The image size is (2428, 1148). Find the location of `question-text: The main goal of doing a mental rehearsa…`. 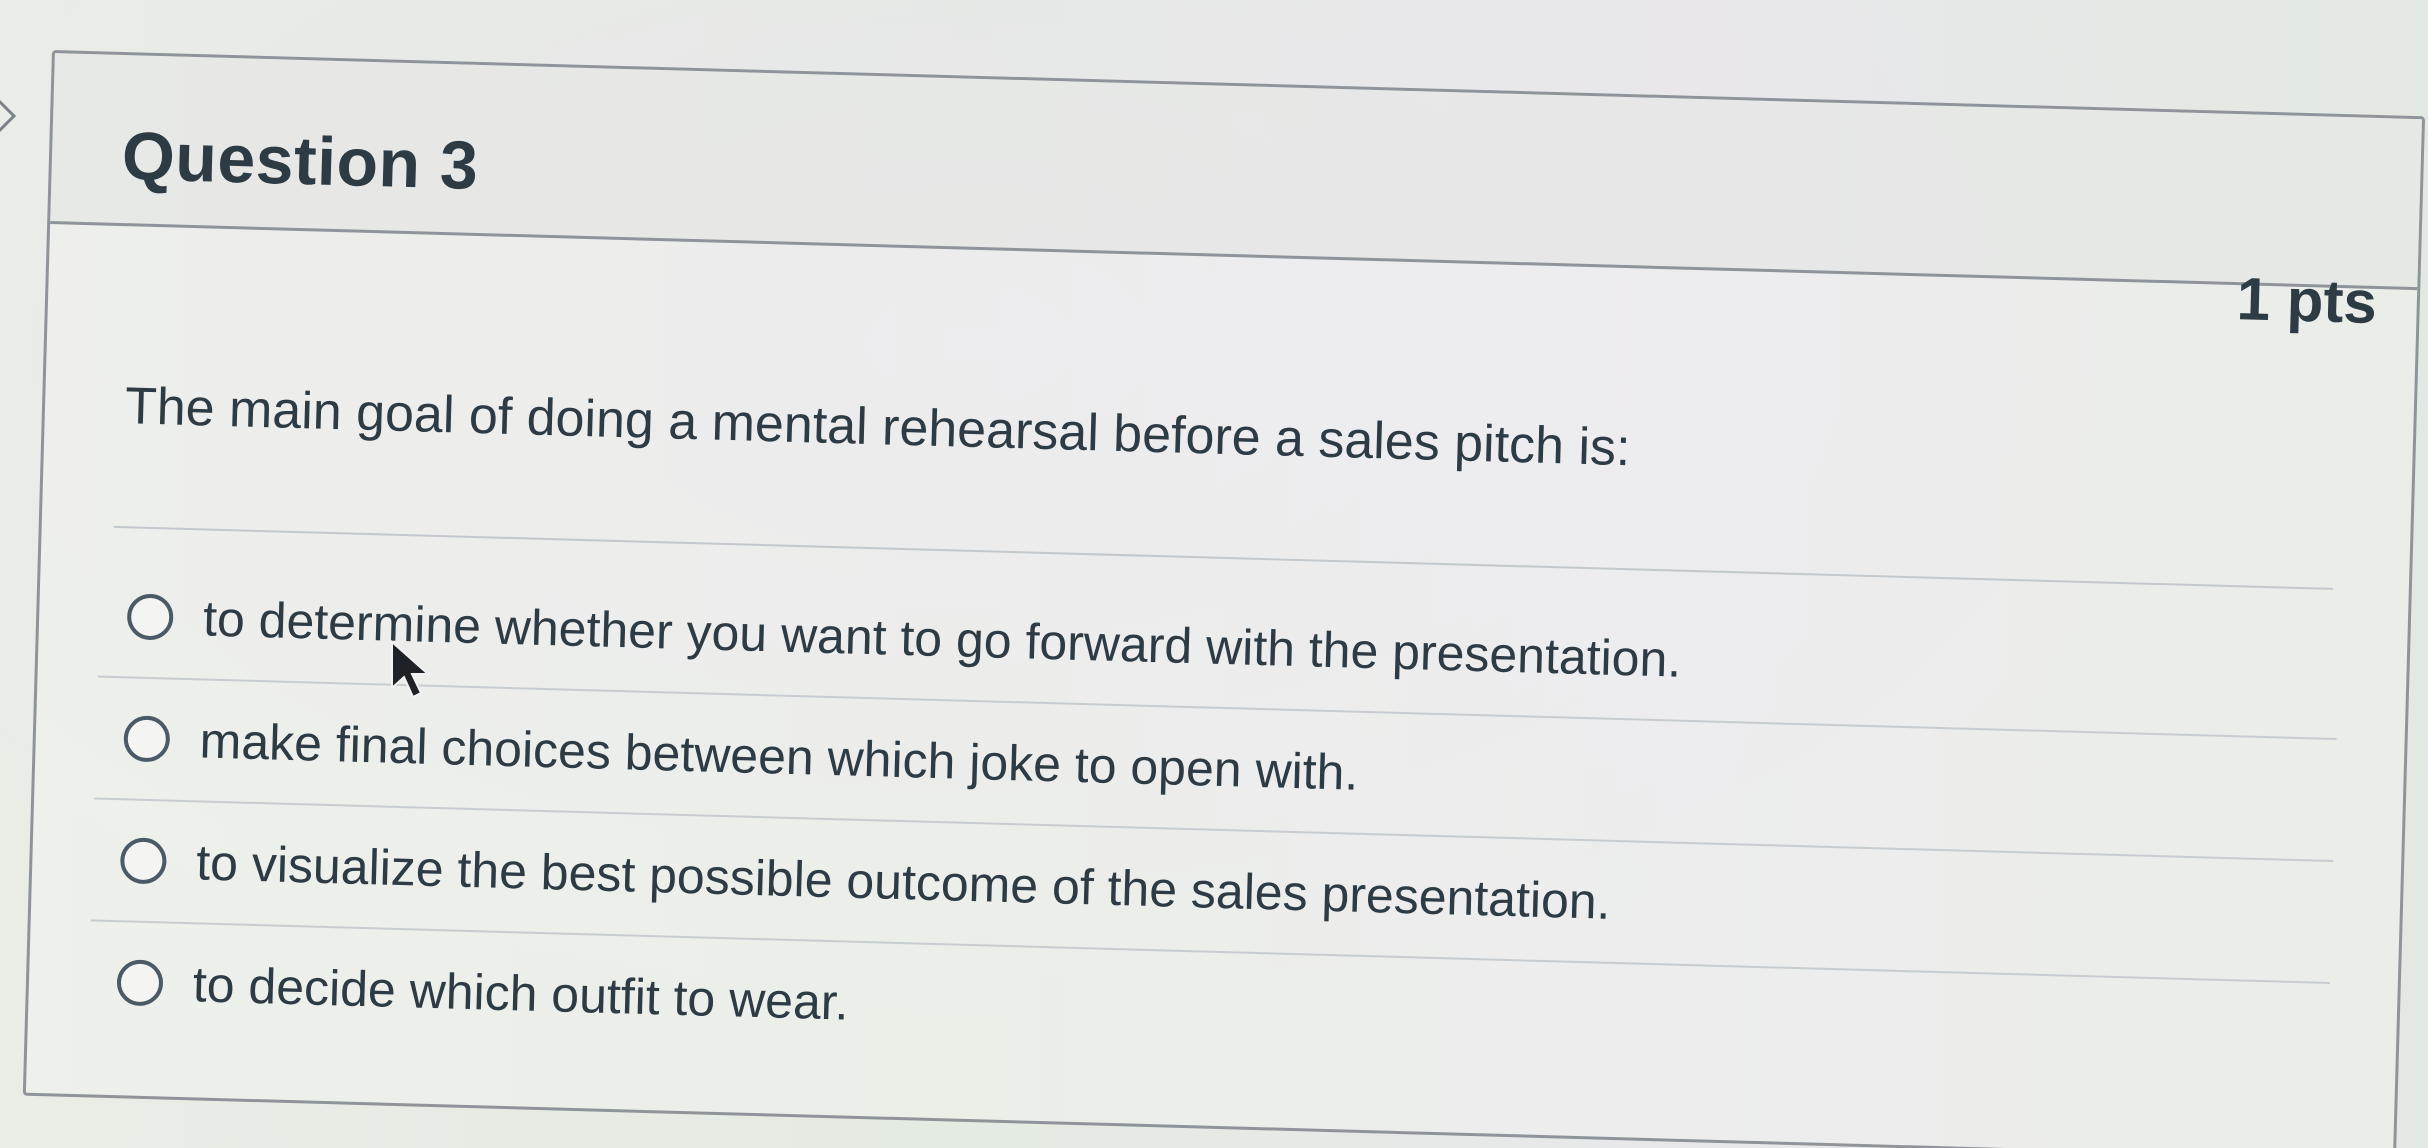

question-text: The main goal of doing a mental rehearsa… is located at coordinates (878, 427).